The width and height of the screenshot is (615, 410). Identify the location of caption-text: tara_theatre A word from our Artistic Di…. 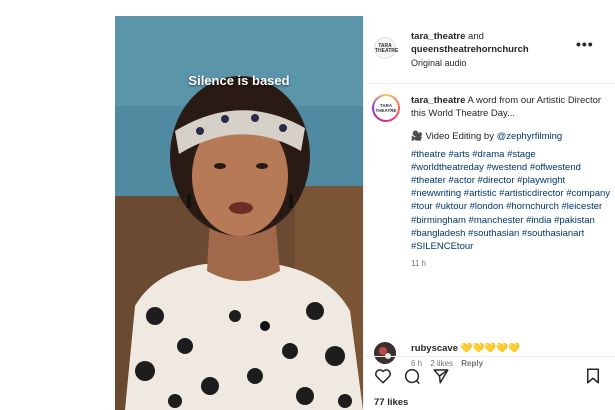
(511, 182).